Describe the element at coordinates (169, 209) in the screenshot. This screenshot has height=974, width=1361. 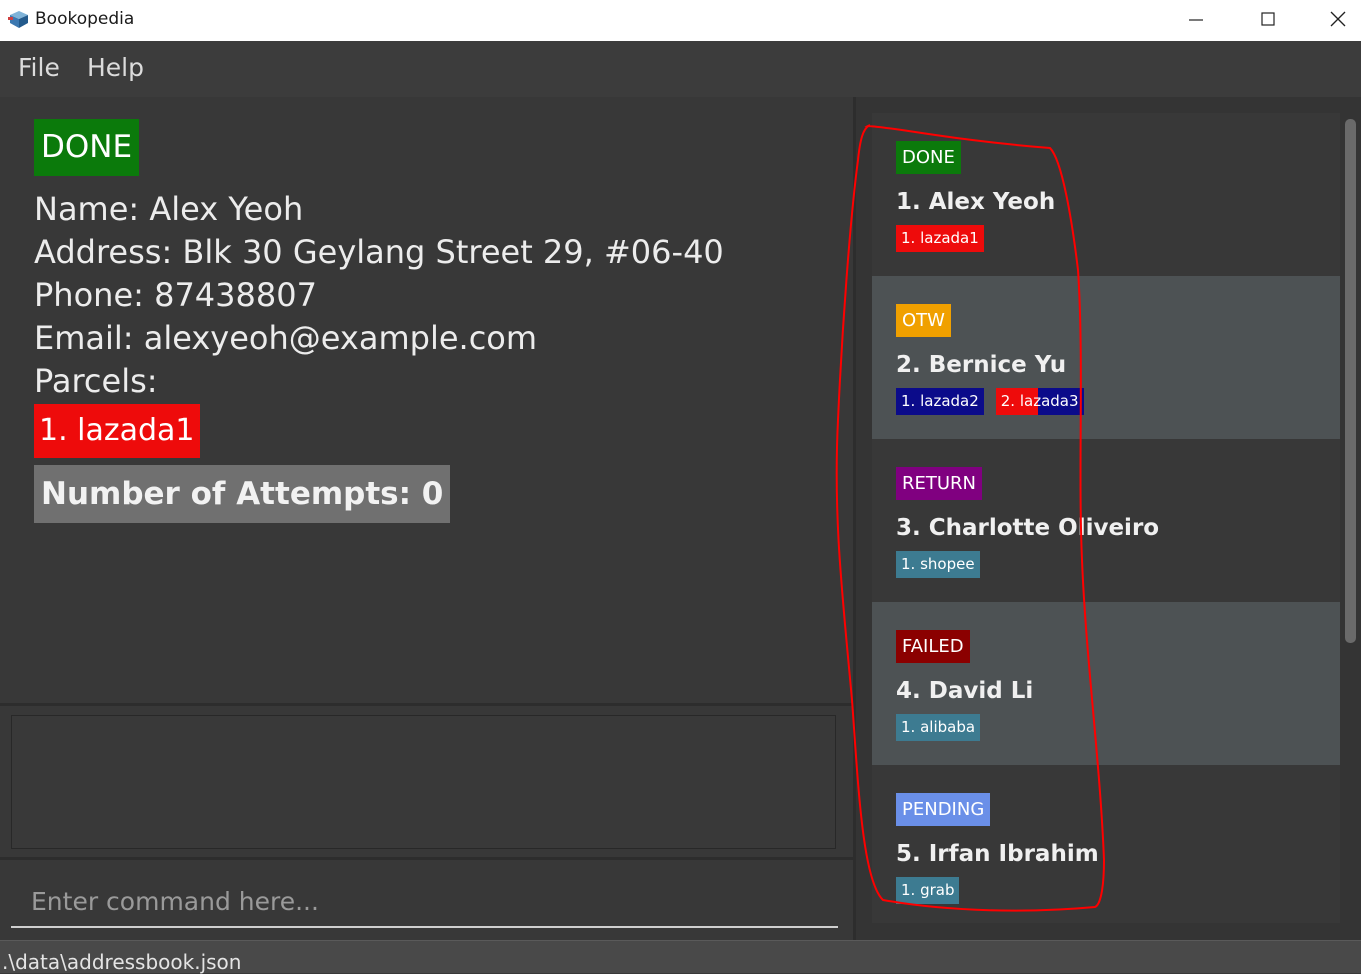
I see `detail-name: Name: Alex Yeoh` at that location.